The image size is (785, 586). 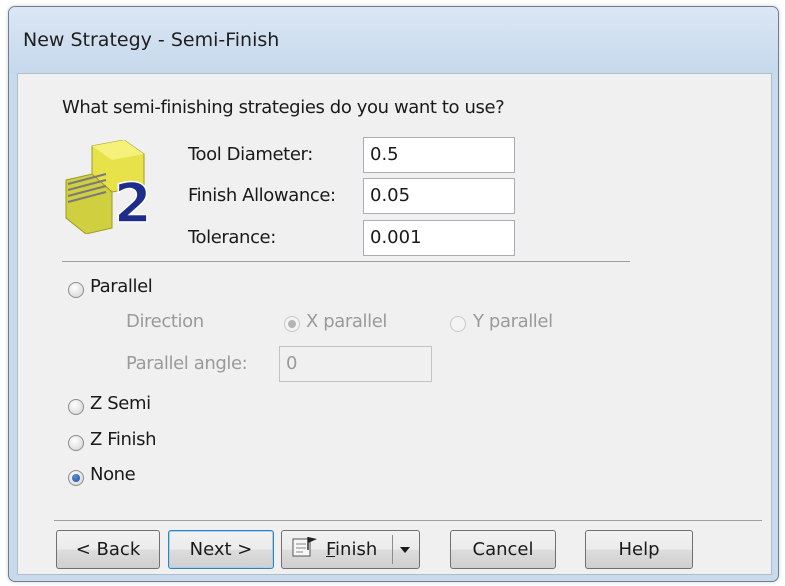 I want to click on tolerance-label: Tolerance:, so click(x=232, y=237).